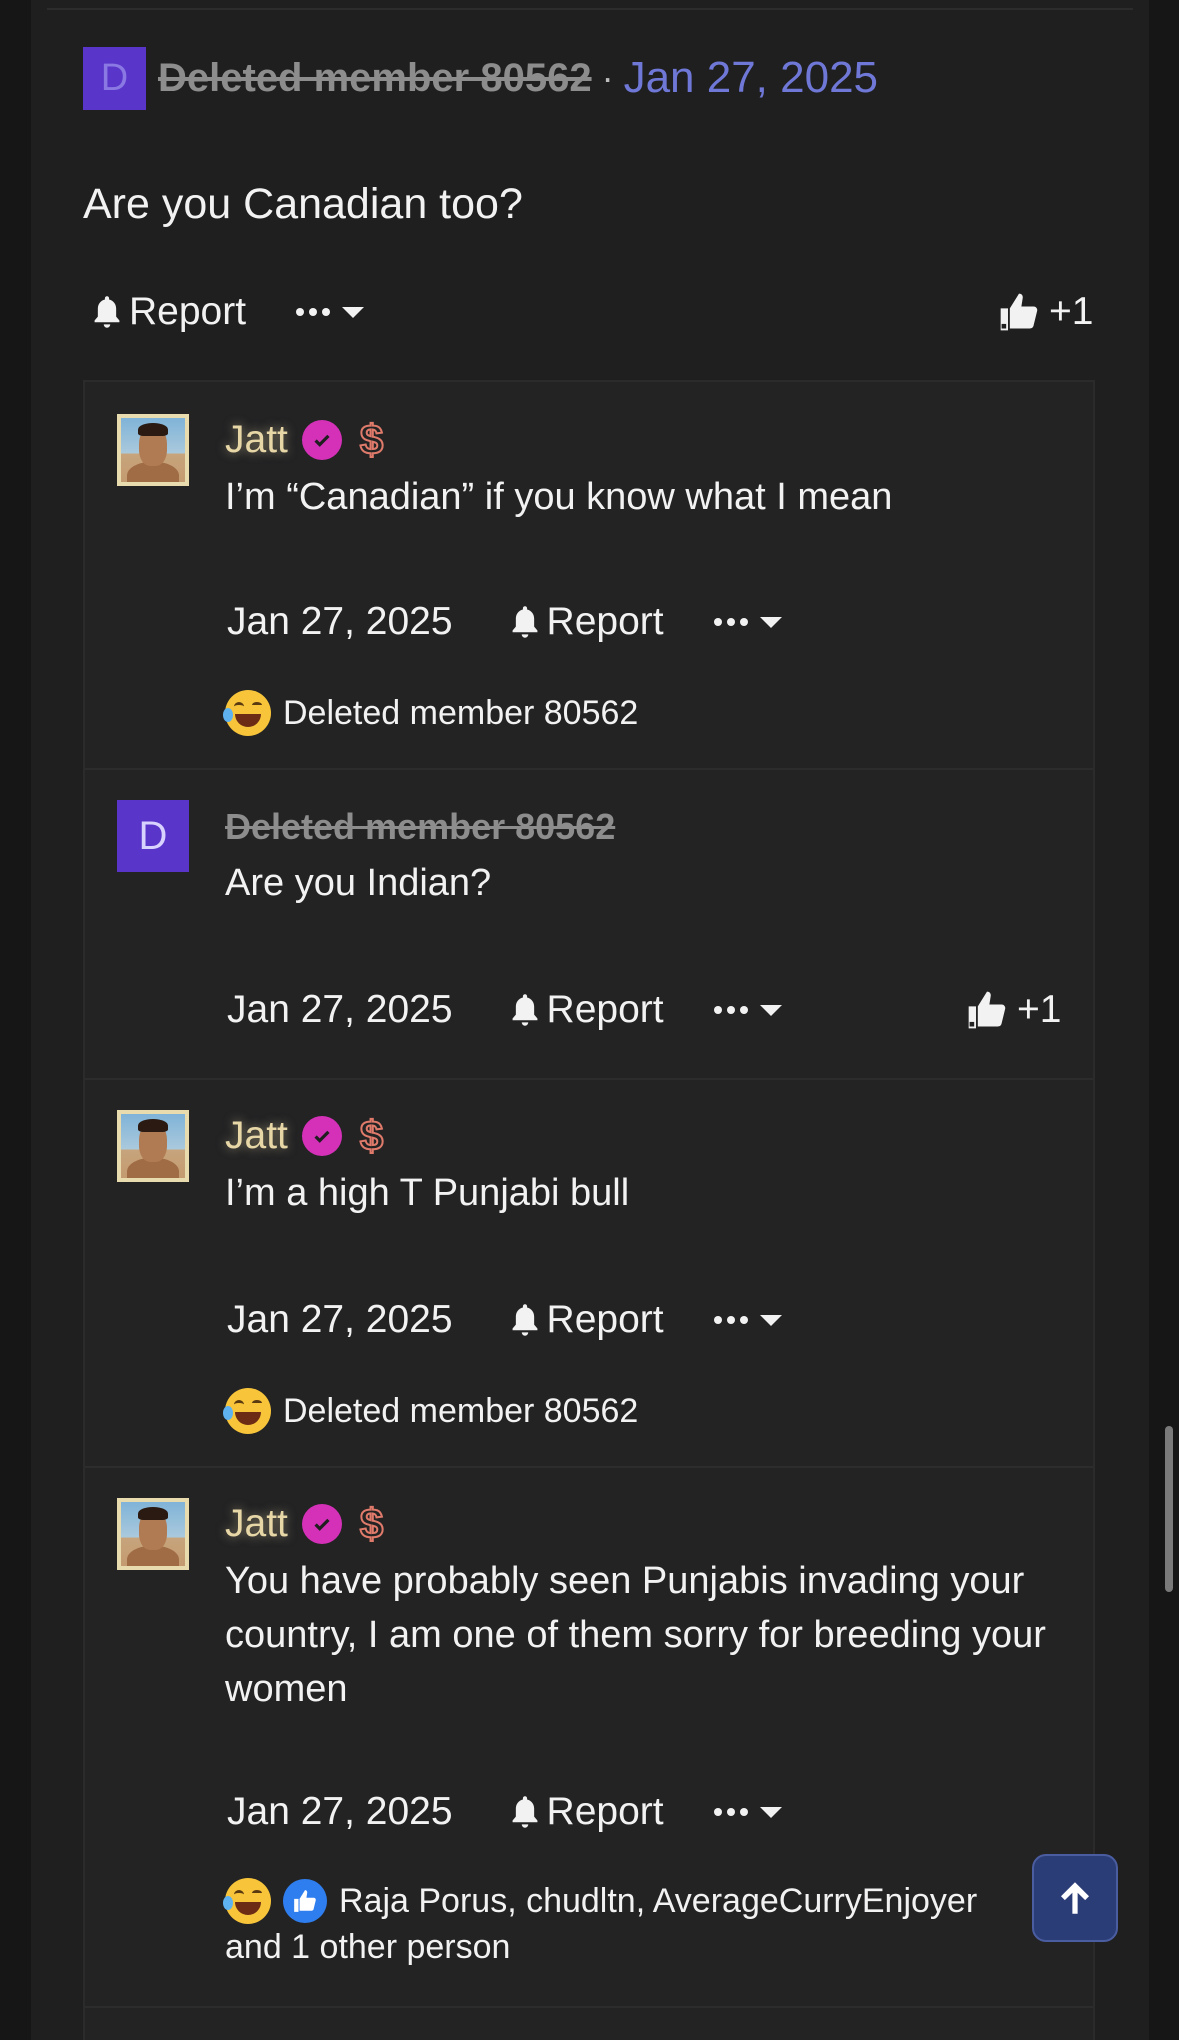 This screenshot has height=2040, width=1179. I want to click on scroll-to-top-button, so click(1075, 1898).